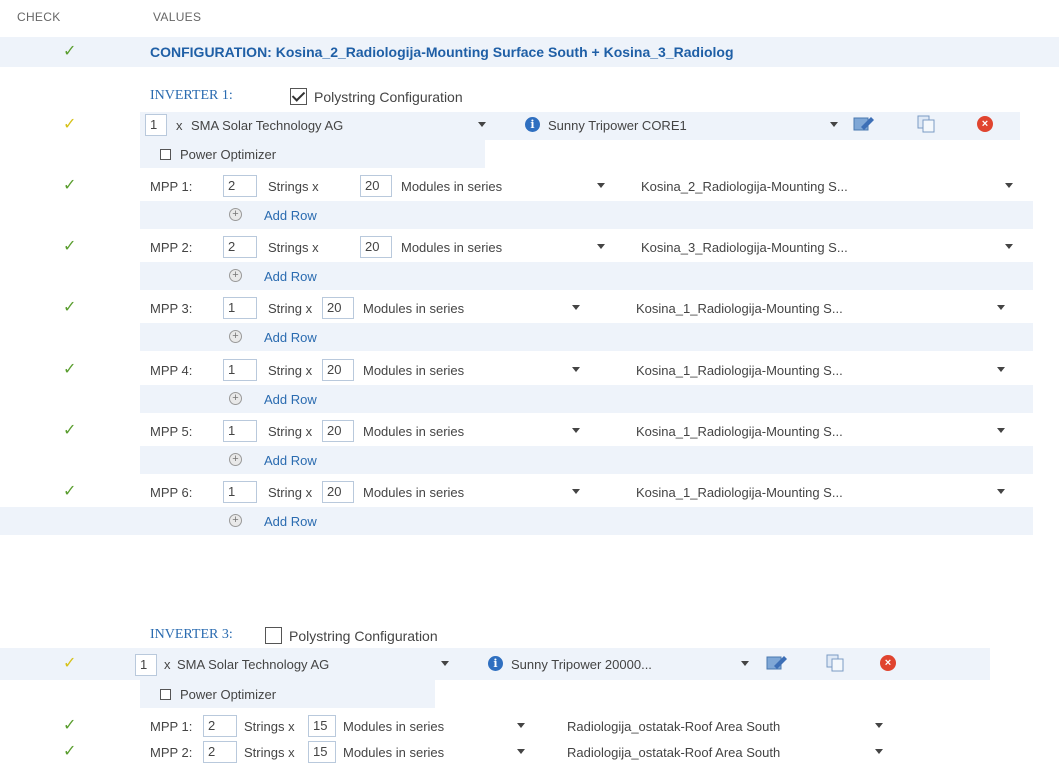  I want to click on warning-check-icon: ✓, so click(70, 124).